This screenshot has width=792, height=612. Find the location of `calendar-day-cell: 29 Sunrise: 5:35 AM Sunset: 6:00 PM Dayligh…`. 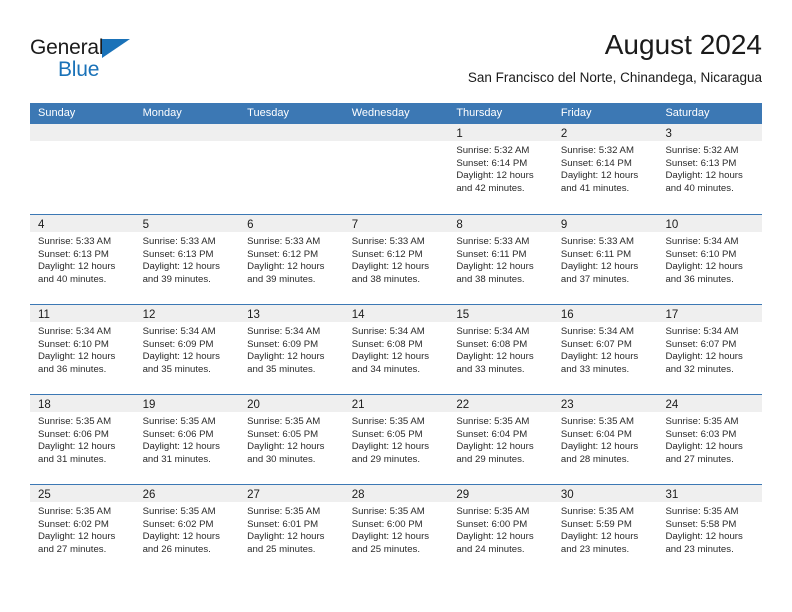

calendar-day-cell: 29 Sunrise: 5:35 AM Sunset: 6:00 PM Dayligh… is located at coordinates (500, 529).